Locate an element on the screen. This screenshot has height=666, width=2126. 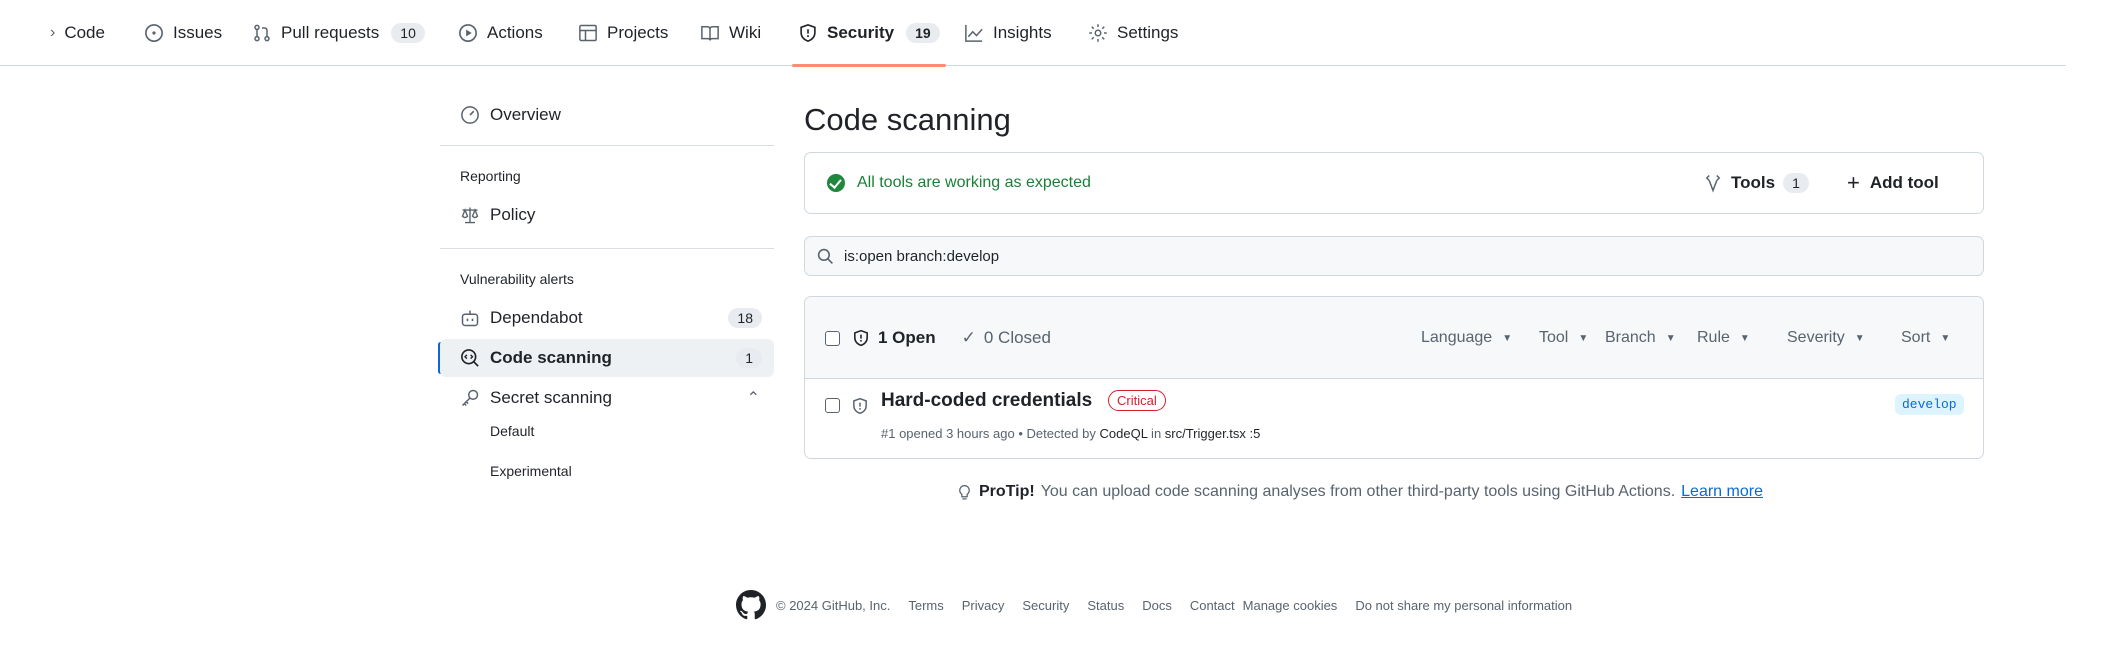
tab-actions: Actions is located at coordinates (500, 33).